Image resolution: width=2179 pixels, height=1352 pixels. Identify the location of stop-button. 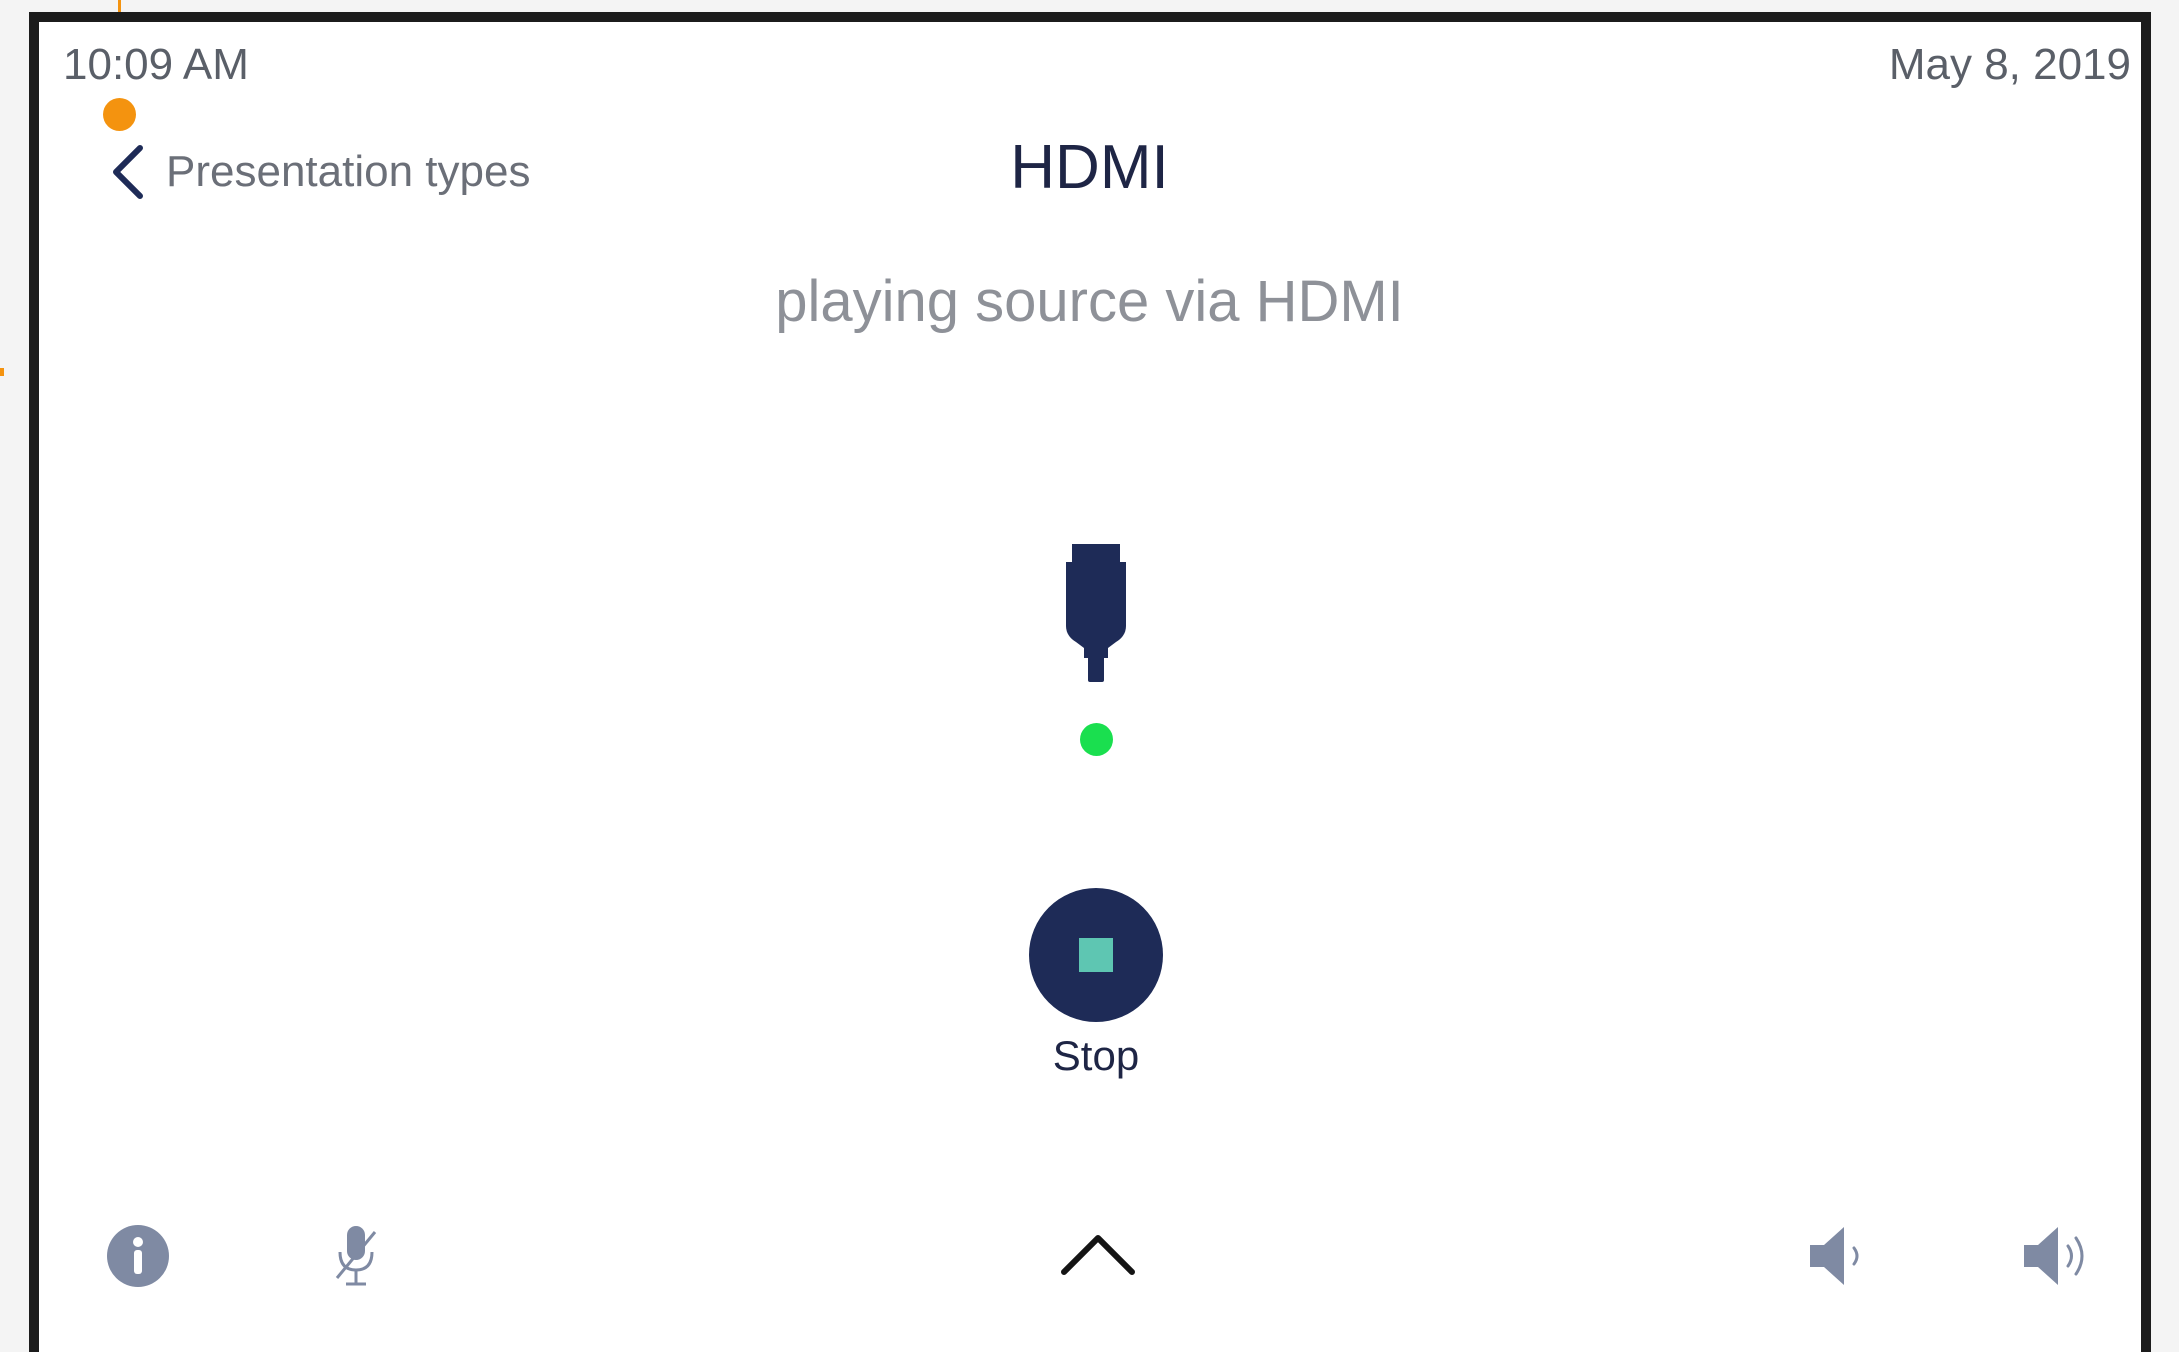
(1096, 955).